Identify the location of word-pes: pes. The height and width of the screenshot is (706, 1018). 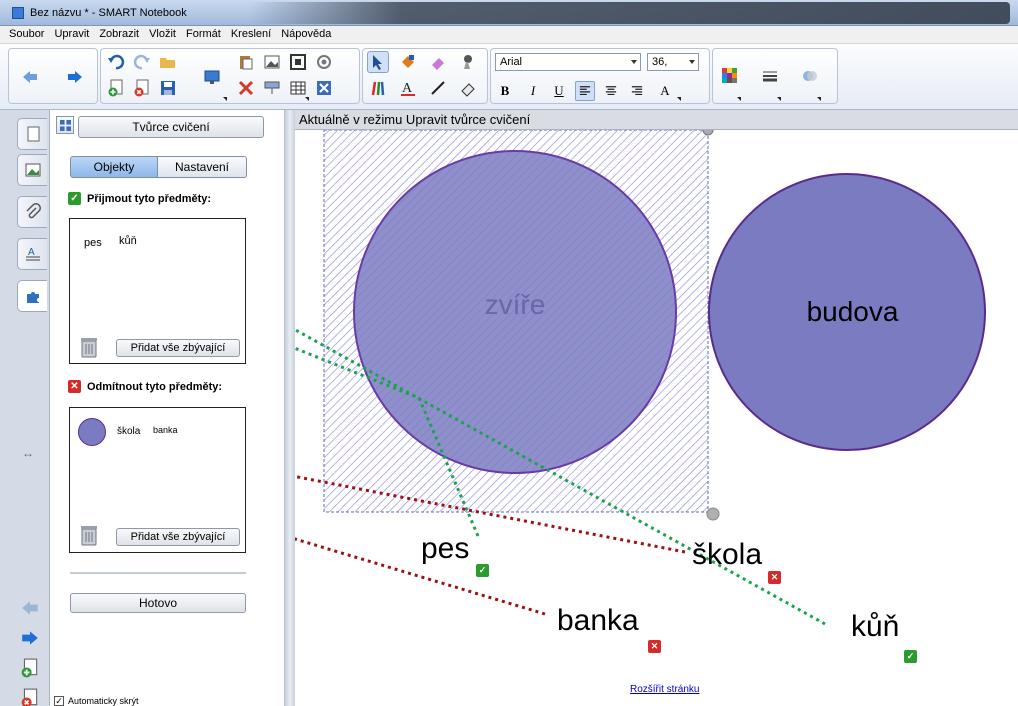
(445, 549).